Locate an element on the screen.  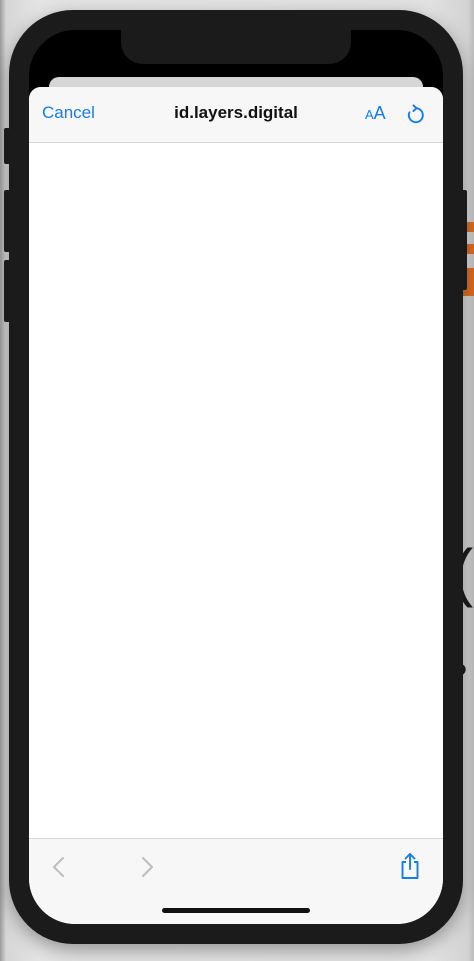
reload-icon is located at coordinates (415, 114).